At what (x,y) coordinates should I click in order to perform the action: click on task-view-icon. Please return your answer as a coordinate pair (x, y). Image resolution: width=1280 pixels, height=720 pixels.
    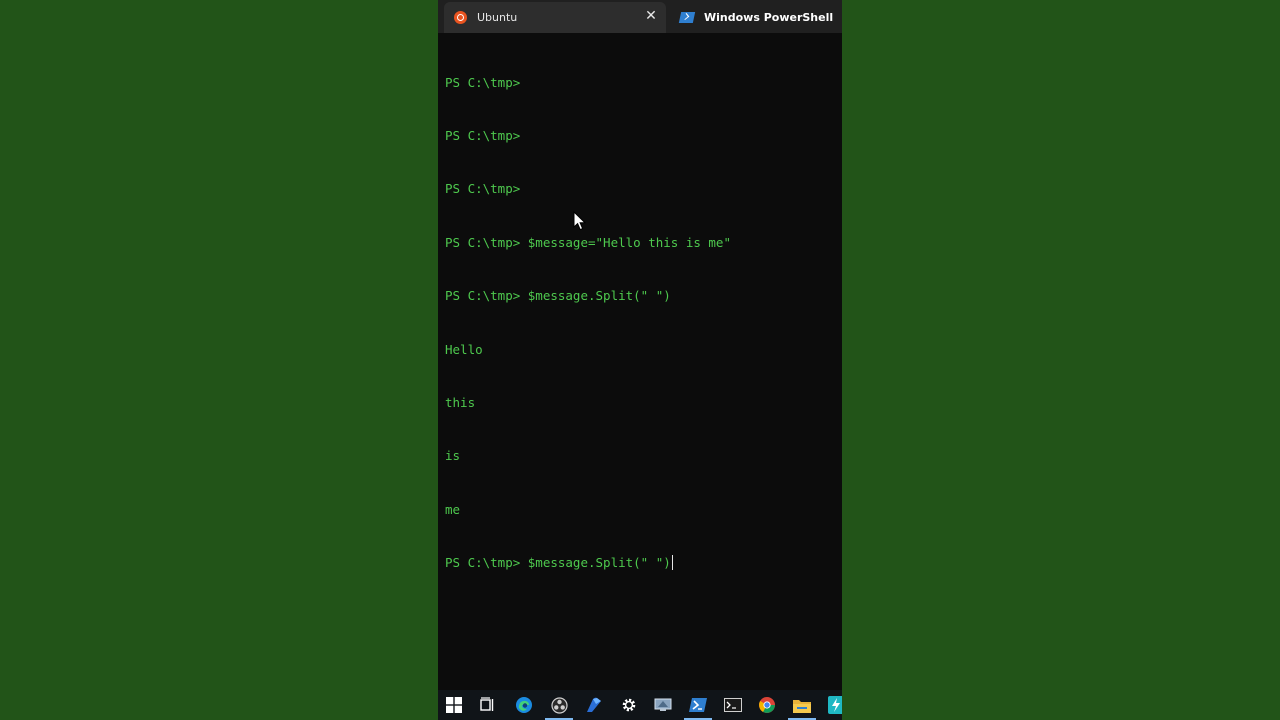
    Looking at the image, I should click on (488, 705).